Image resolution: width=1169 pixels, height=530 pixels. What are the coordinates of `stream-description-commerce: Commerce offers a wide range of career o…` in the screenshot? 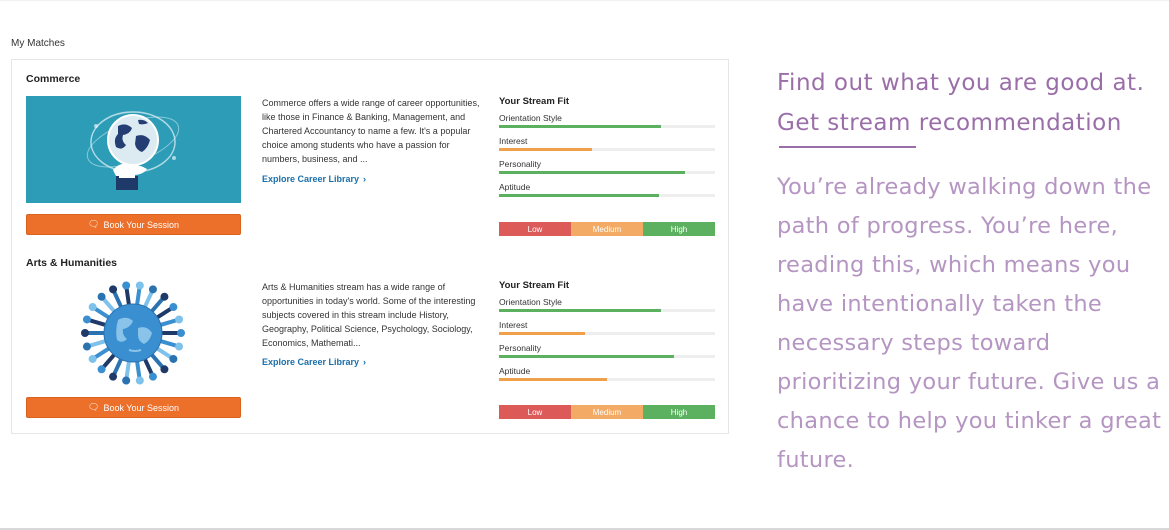 It's located at (371, 131).